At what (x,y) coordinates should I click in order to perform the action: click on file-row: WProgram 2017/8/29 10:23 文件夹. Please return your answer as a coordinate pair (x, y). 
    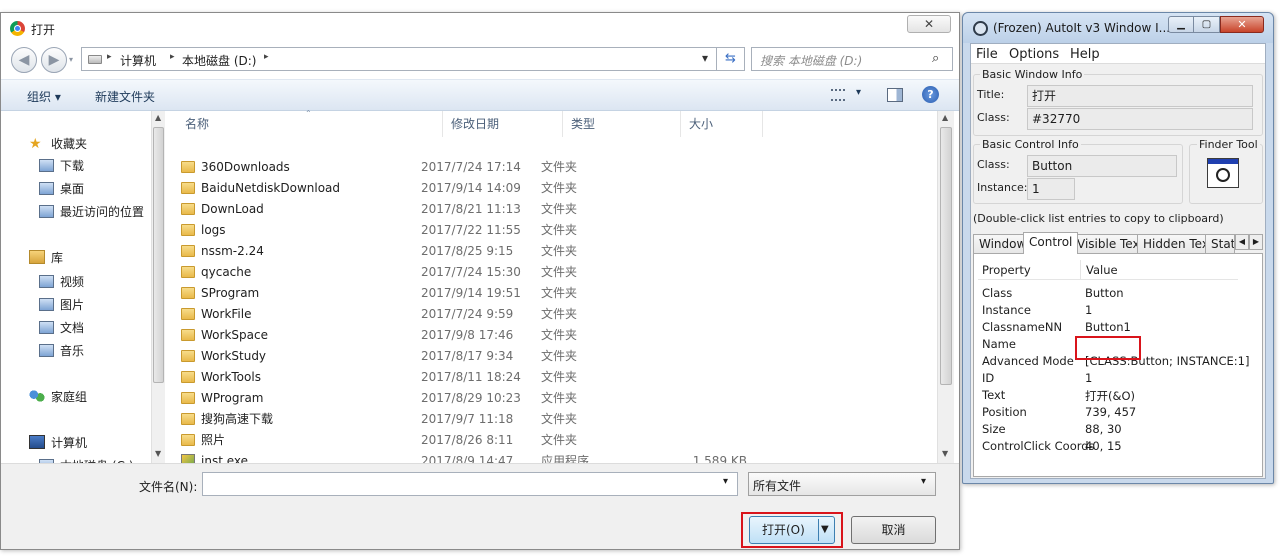
    Looking at the image, I should click on (551, 397).